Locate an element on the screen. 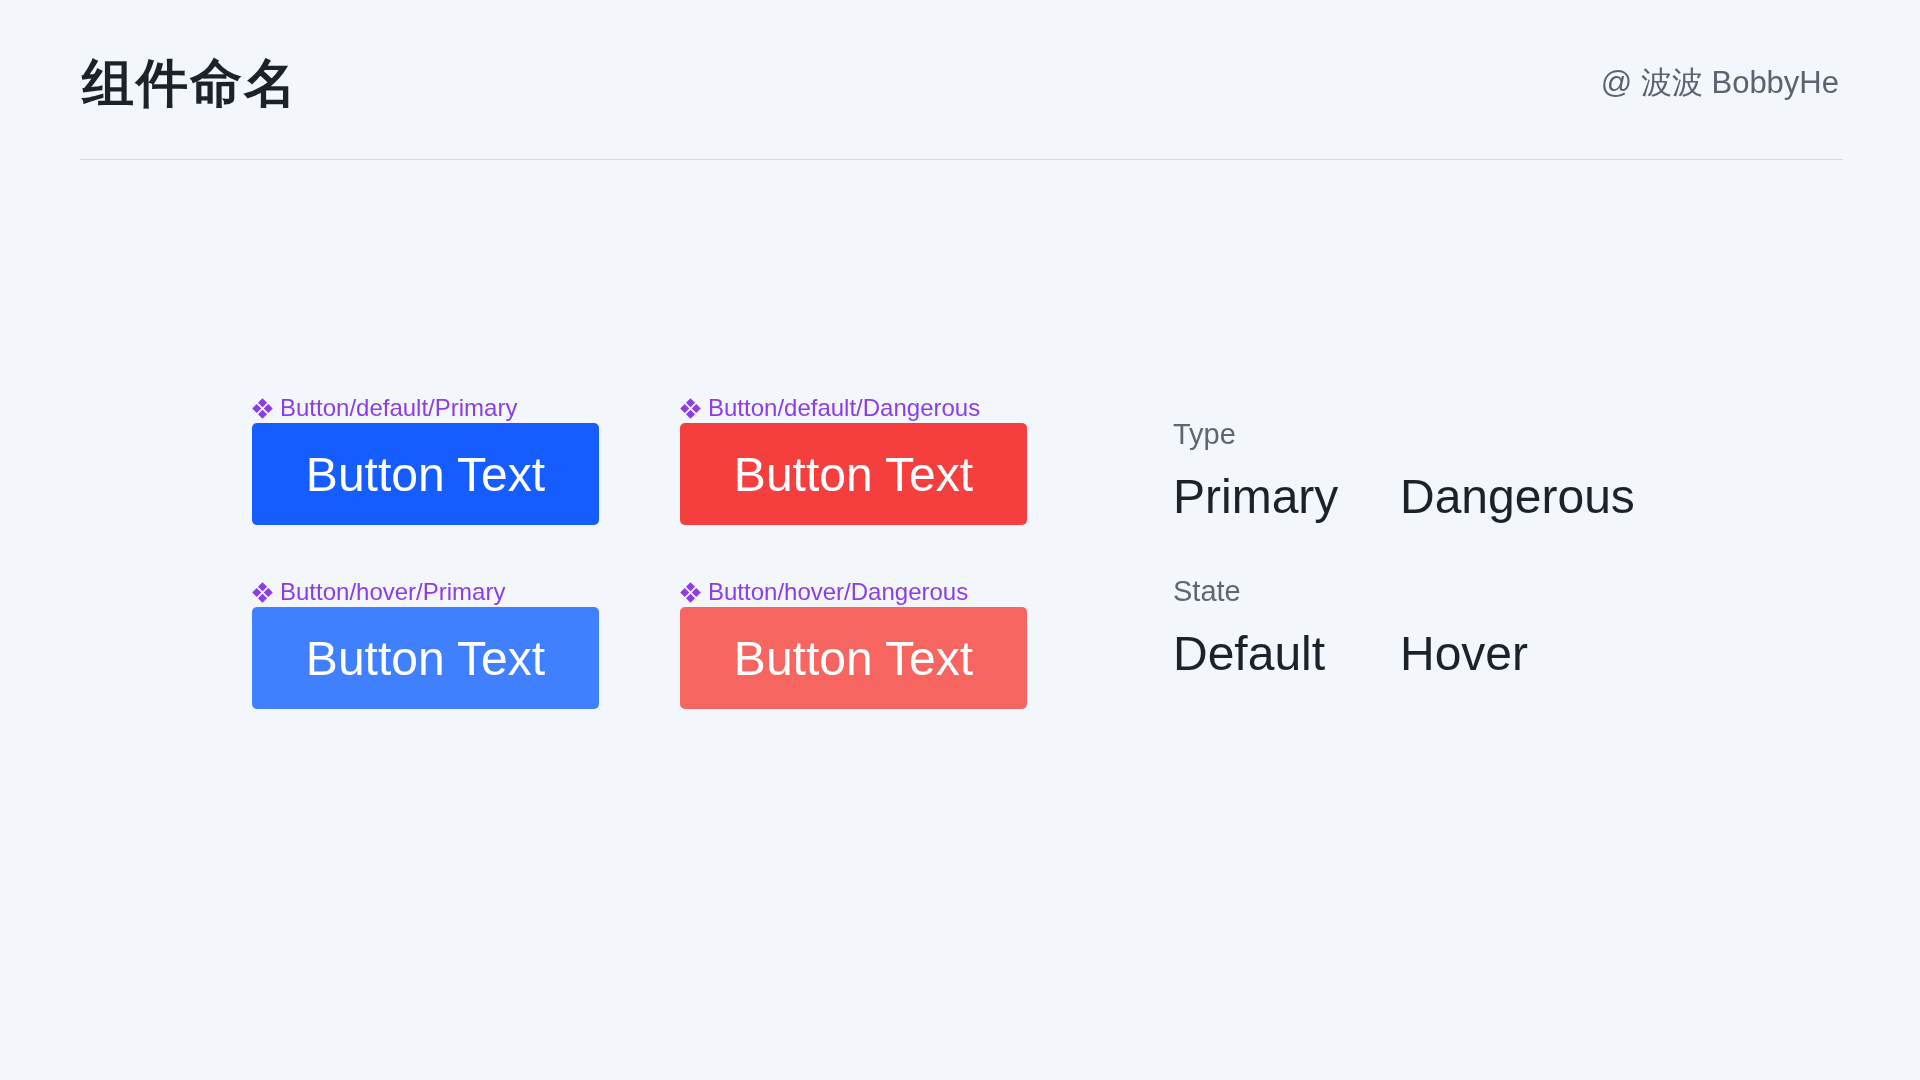 The width and height of the screenshot is (1920, 1080). author-credit: @ 波波 BobbyHe is located at coordinates (1719, 82).